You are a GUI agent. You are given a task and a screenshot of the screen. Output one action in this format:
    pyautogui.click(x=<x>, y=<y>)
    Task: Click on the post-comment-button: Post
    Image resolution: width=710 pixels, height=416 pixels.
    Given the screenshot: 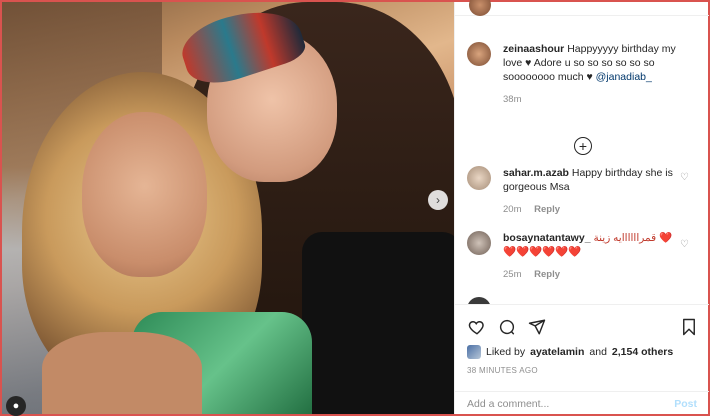 What is the action you would take?
    pyautogui.click(x=685, y=404)
    